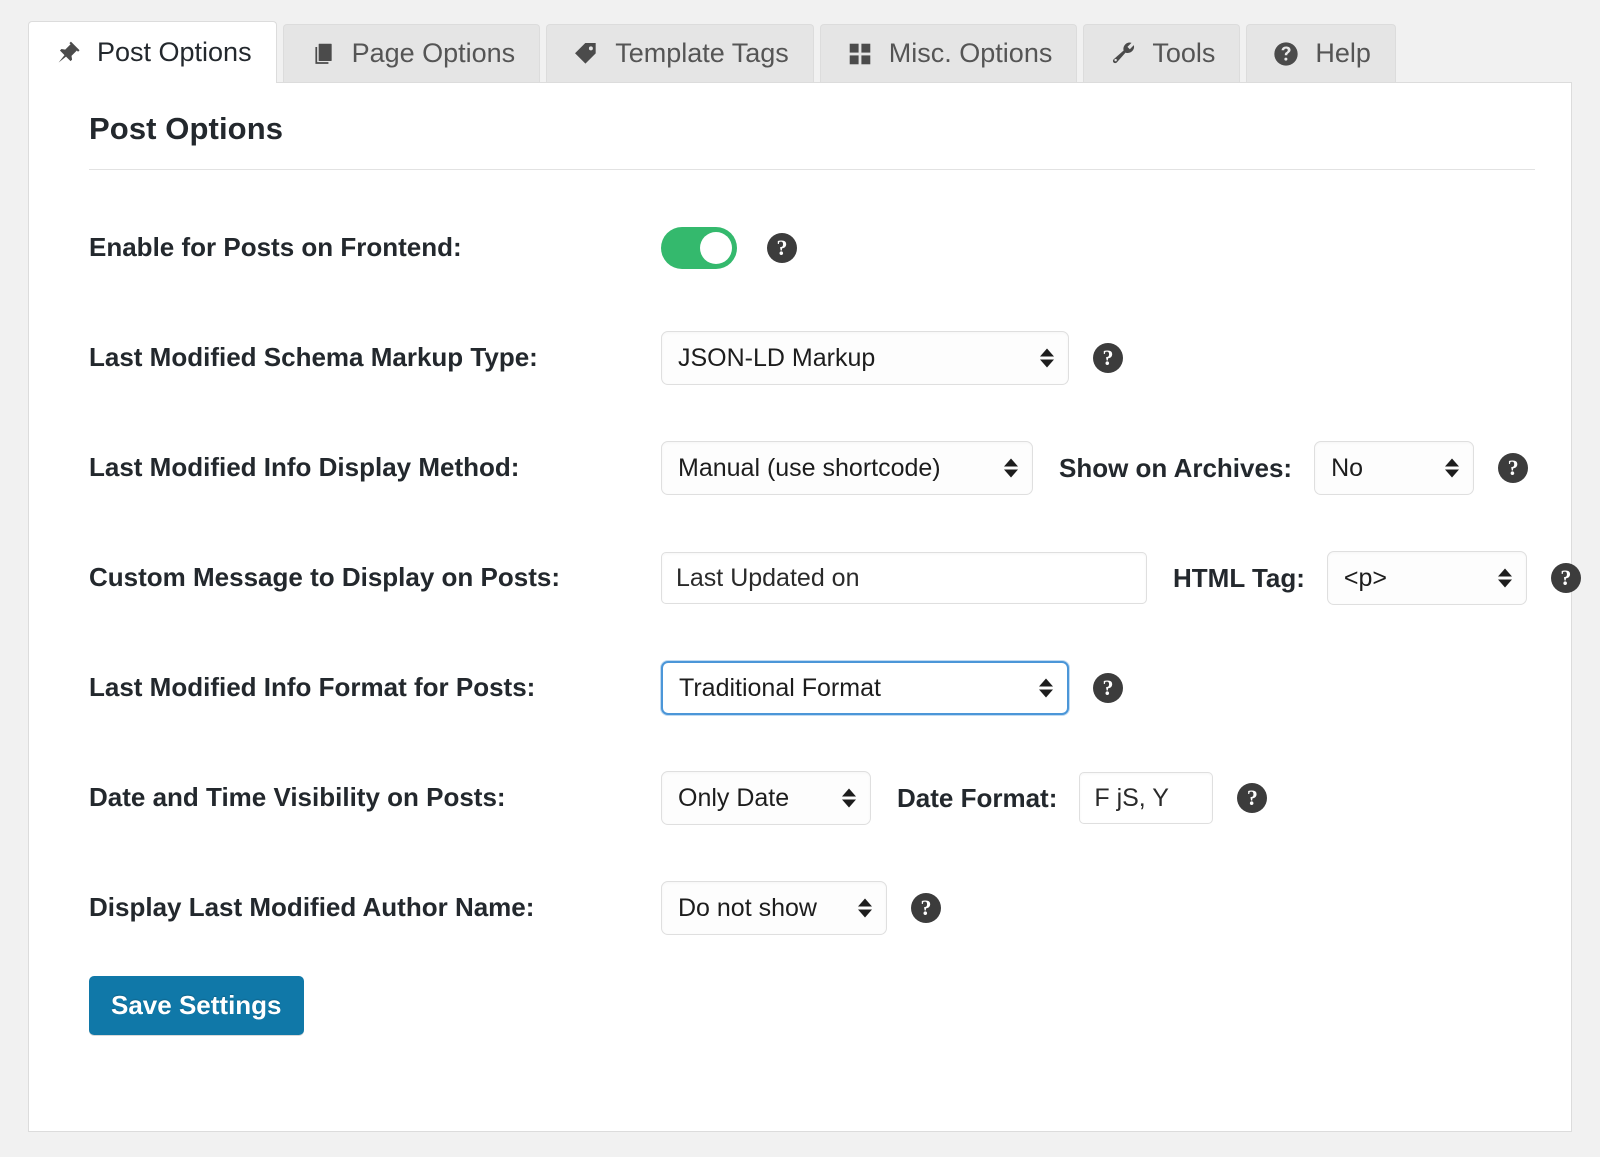 This screenshot has height=1157, width=1600. I want to click on date-time-visibility-field: Only Date Date Format: F jS, Y ?, so click(964, 798).